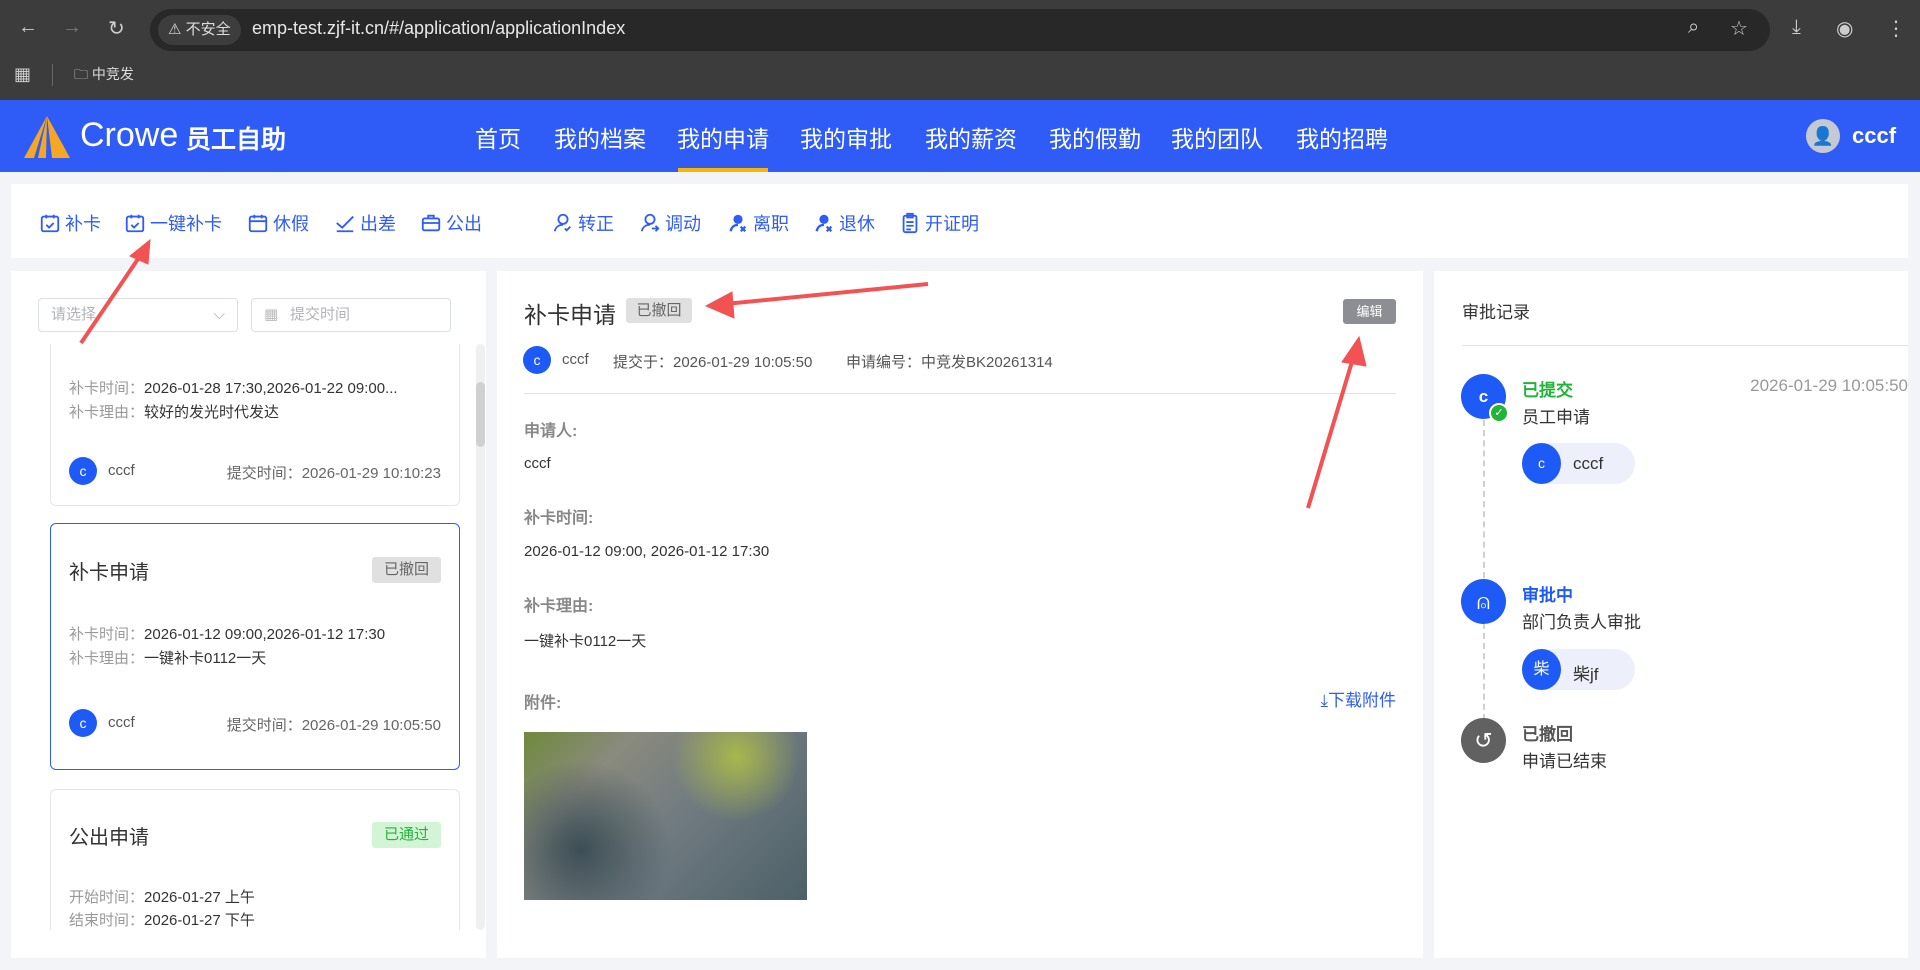  Describe the element at coordinates (543, 703) in the screenshot. I see `attachment-label: 附件:` at that location.